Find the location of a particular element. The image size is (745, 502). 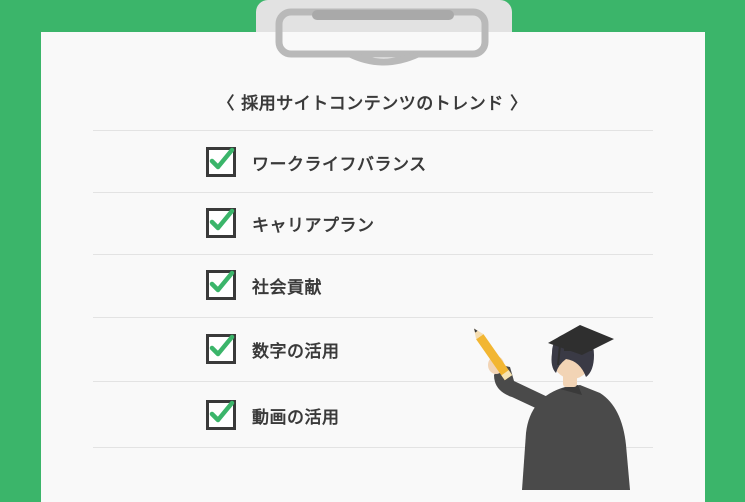

checklist-item-label: 動画の活用 is located at coordinates (296, 417).